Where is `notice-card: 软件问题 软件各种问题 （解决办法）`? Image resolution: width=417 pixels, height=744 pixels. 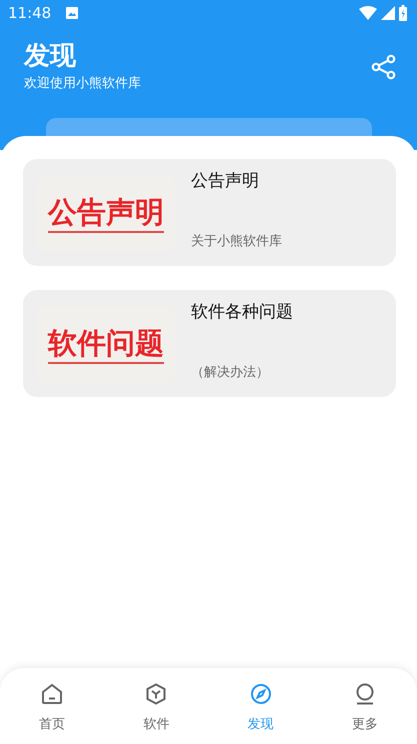
notice-card: 软件问题 软件各种问题 （解决办法） is located at coordinates (209, 343).